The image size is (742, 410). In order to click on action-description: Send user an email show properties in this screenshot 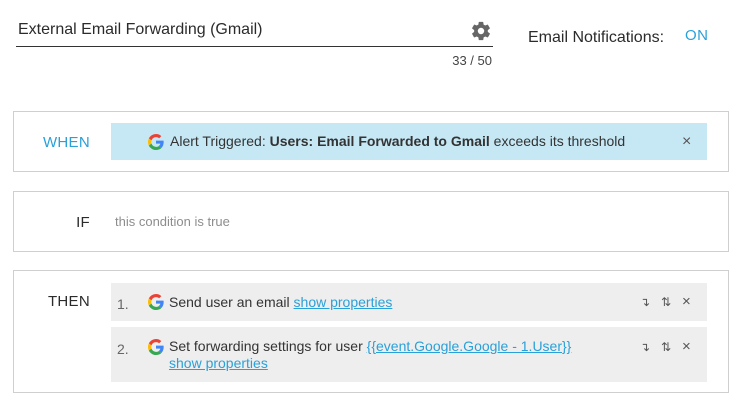, I will do `click(280, 302)`.